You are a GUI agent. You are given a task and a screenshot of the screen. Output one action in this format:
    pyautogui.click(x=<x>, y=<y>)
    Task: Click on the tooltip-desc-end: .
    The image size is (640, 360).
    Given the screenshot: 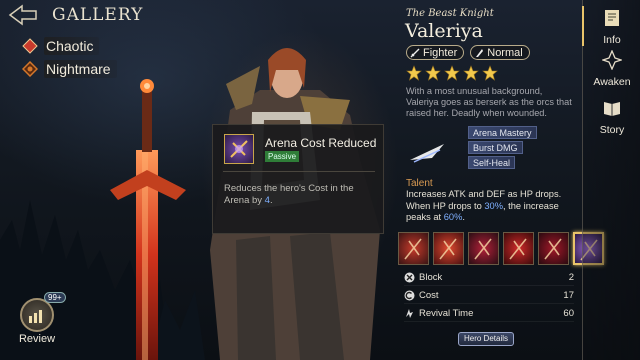 What is the action you would take?
    pyautogui.click(x=271, y=200)
    